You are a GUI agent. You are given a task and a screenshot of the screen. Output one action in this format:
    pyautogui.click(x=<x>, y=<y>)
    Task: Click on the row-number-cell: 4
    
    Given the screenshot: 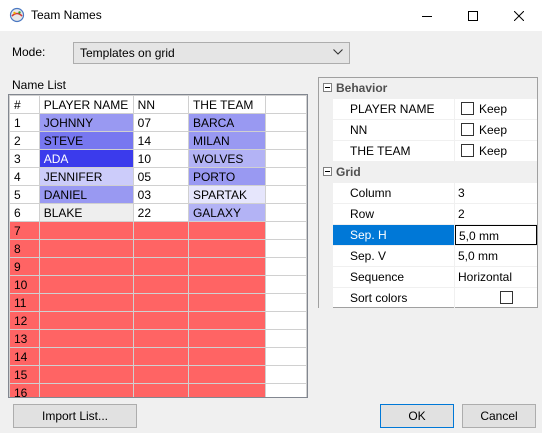 What is the action you would take?
    pyautogui.click(x=24, y=176)
    